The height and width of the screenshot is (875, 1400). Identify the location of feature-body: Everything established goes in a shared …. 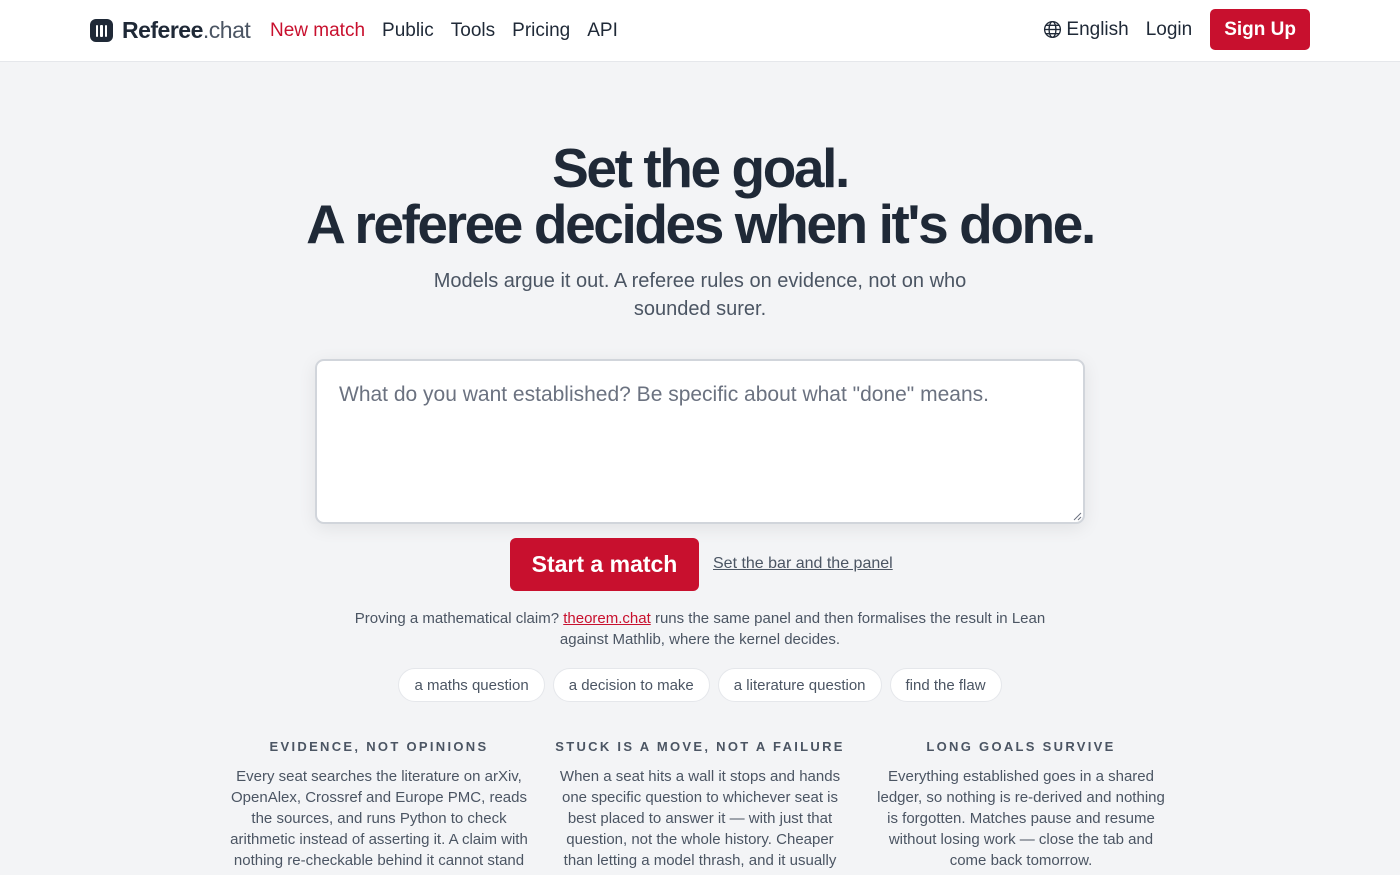
(1021, 818).